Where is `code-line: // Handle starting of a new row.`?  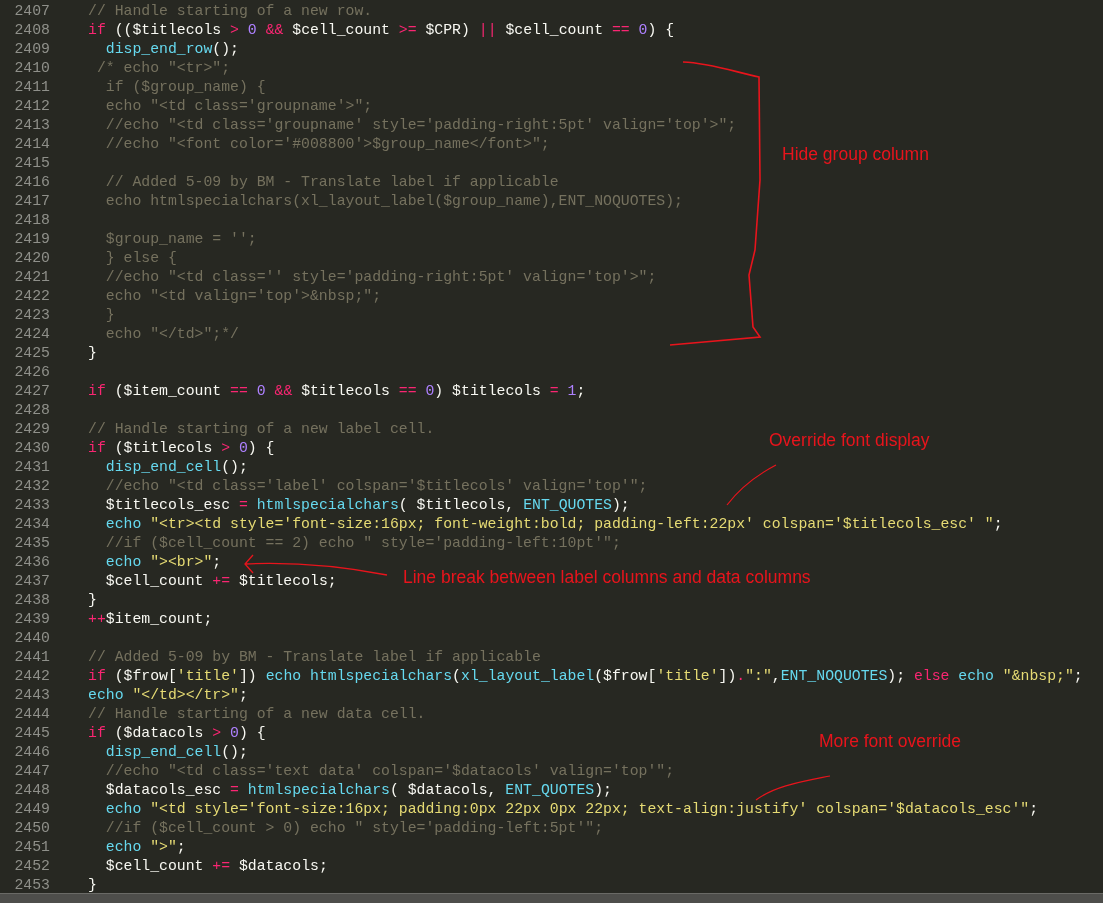 code-line: // Handle starting of a new row. is located at coordinates (230, 11).